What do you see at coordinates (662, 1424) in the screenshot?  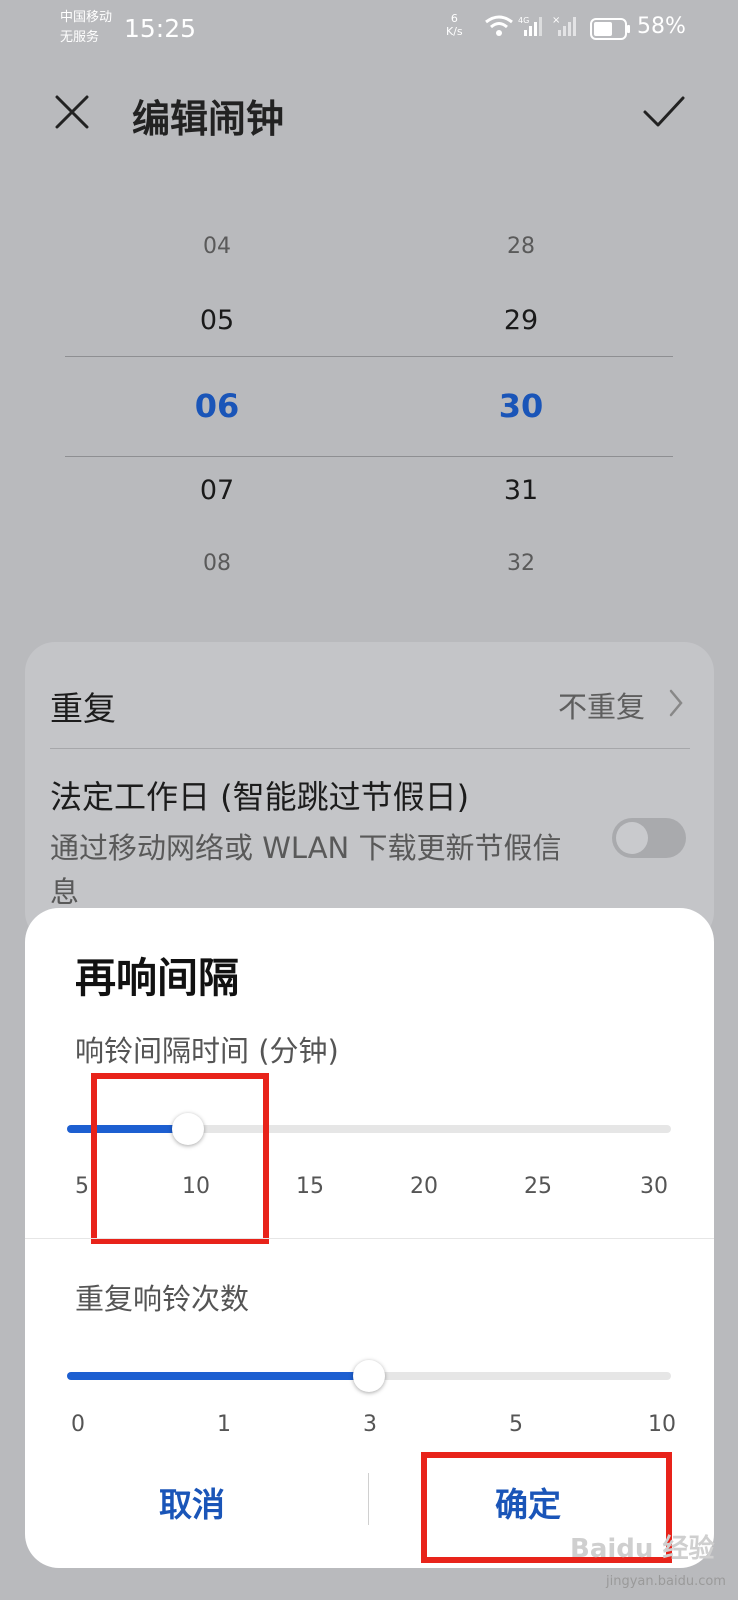 I see `count-tick: 10` at bounding box center [662, 1424].